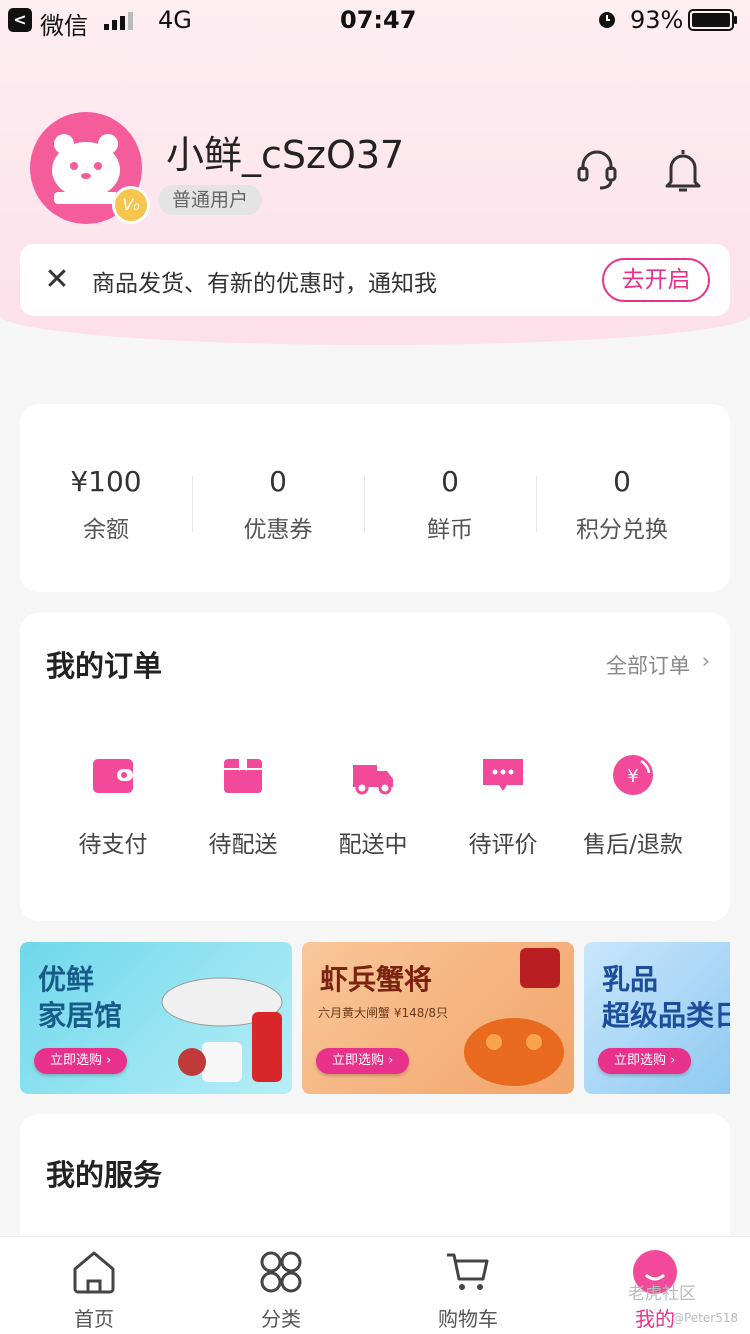 Image resolution: width=750 pixels, height=1334 pixels. What do you see at coordinates (131, 205) in the screenshot?
I see `vip-badge: V₀` at bounding box center [131, 205].